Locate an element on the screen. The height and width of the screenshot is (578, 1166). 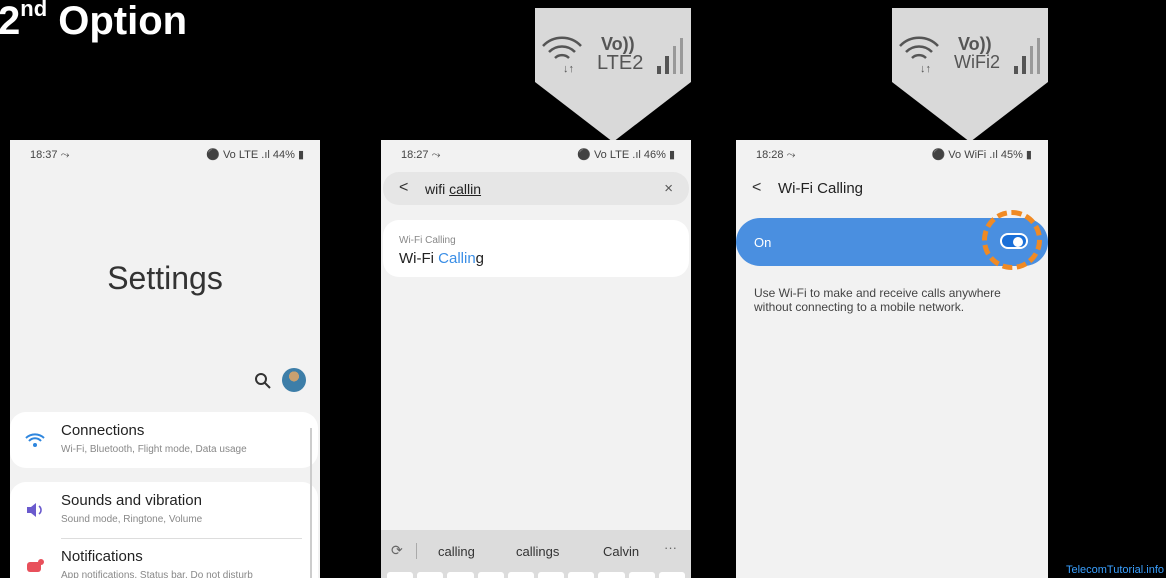
status-bar: 18:28 ⤳ ⚫ Vo WiFi .ıl 45% ▮ is located at coordinates (892, 155).